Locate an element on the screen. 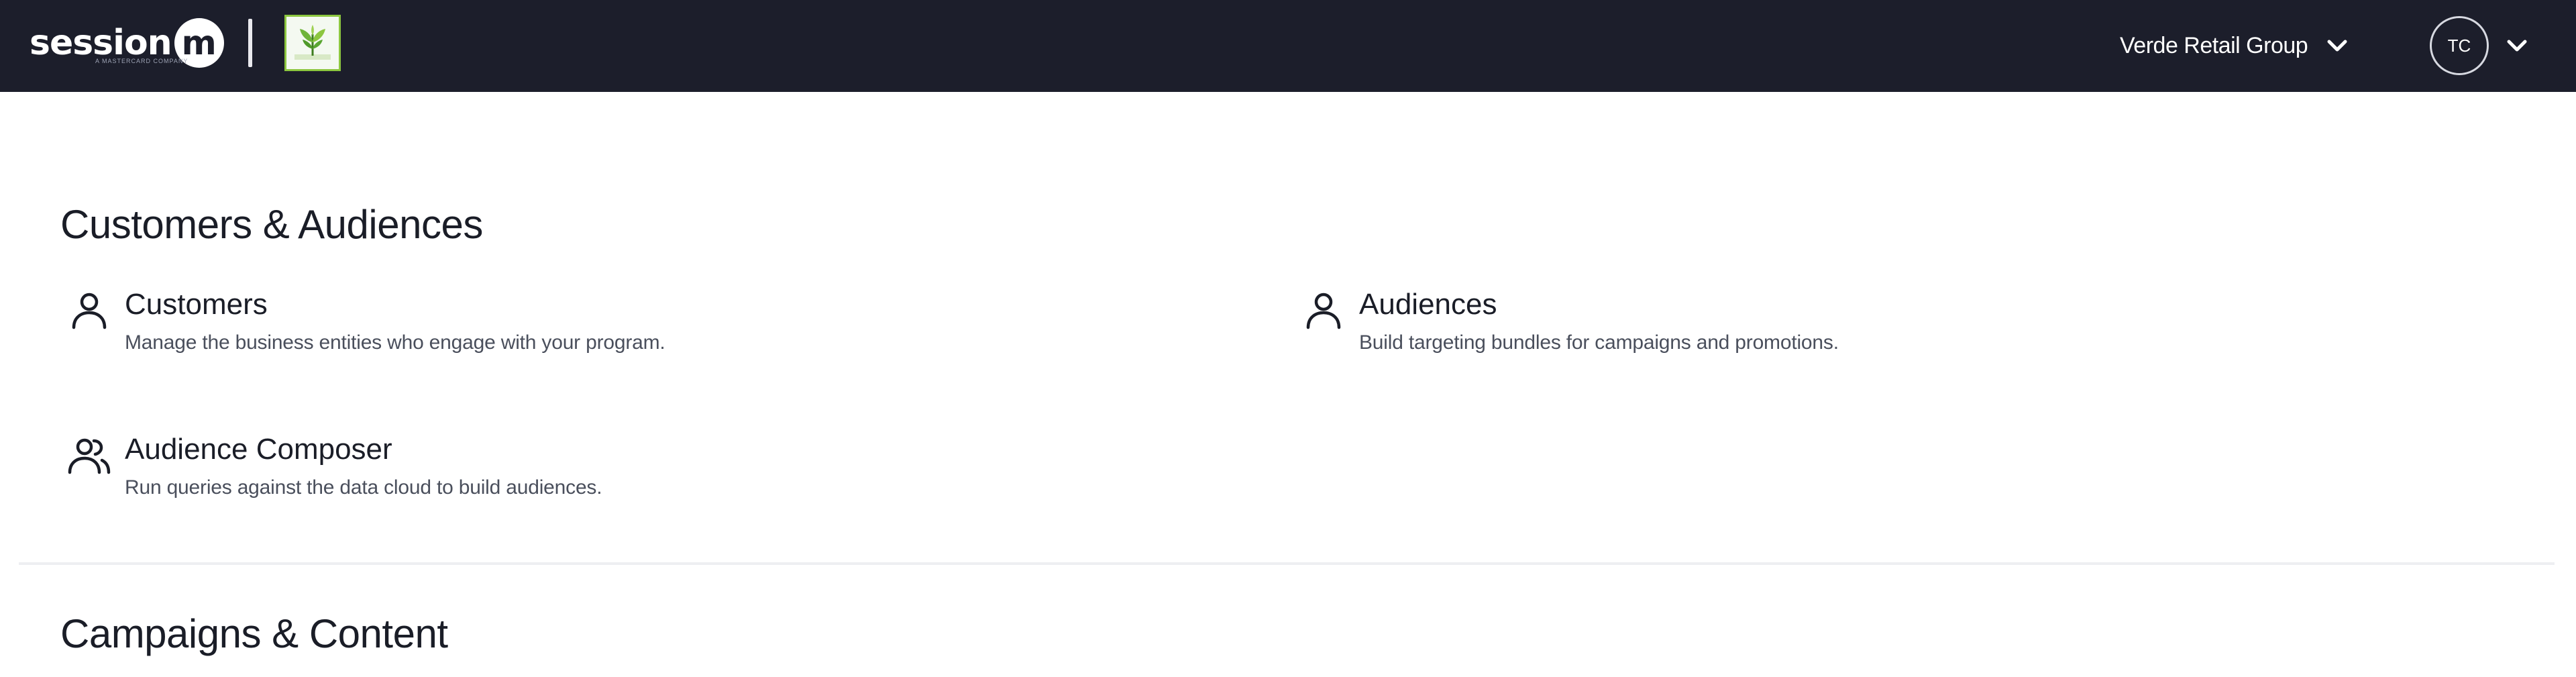 The image size is (2576, 677). avatar: TC is located at coordinates (2459, 45).